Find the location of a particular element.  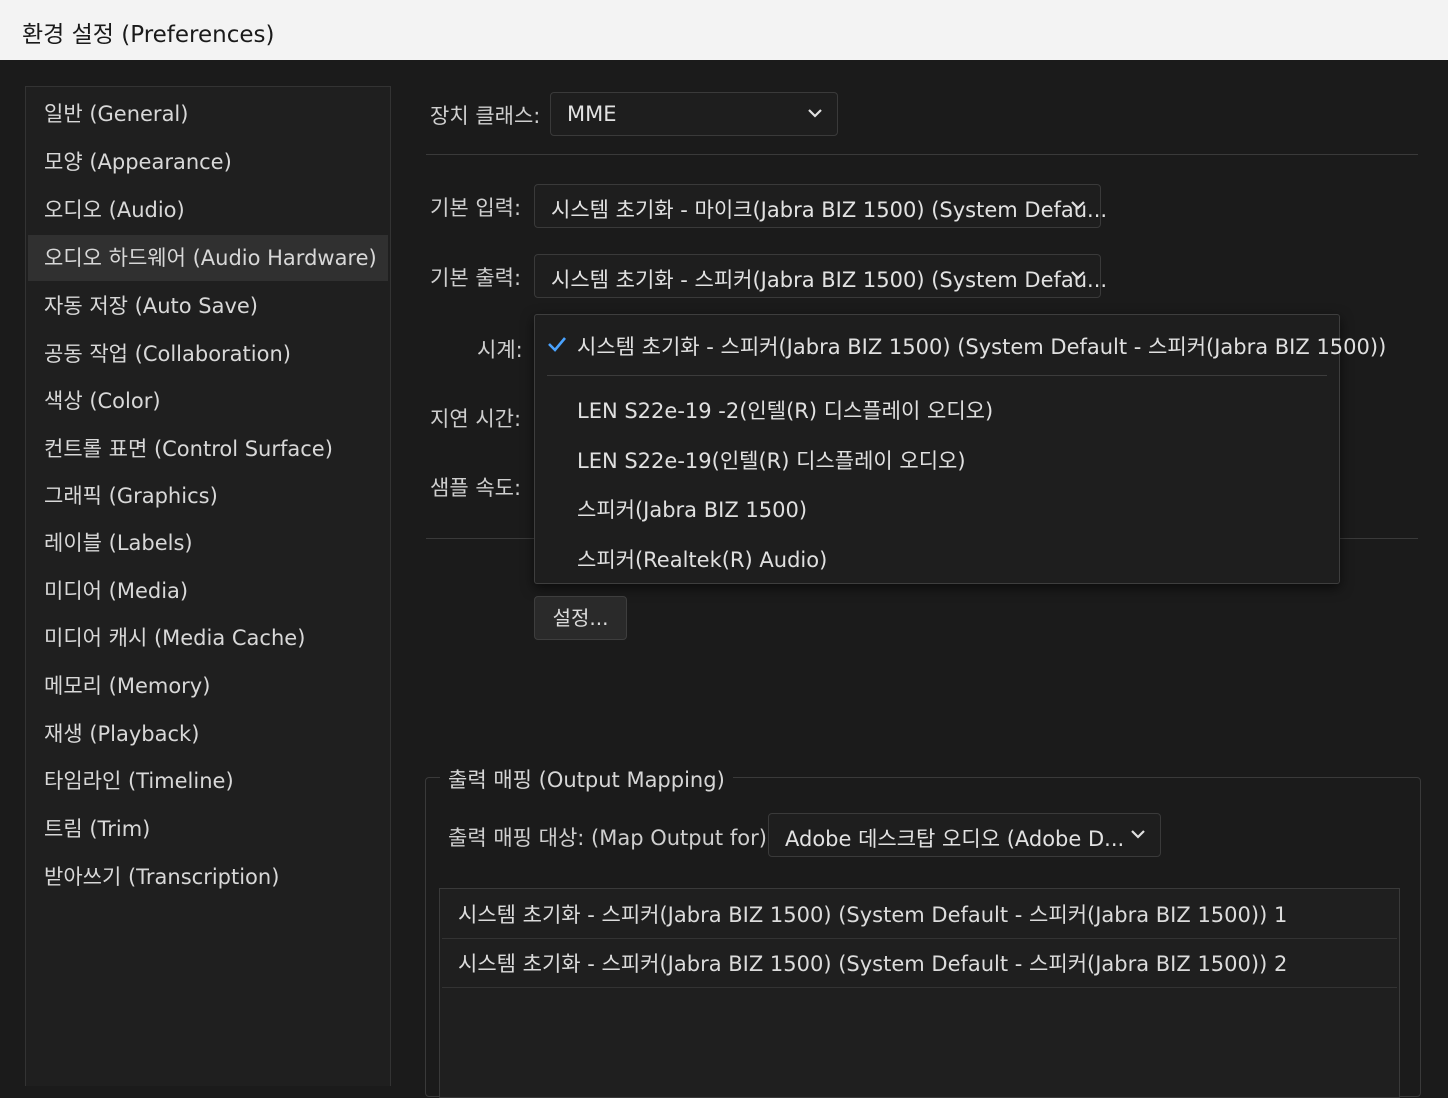

title-bar: 환경 설정 (Preferences) is located at coordinates (724, 30).